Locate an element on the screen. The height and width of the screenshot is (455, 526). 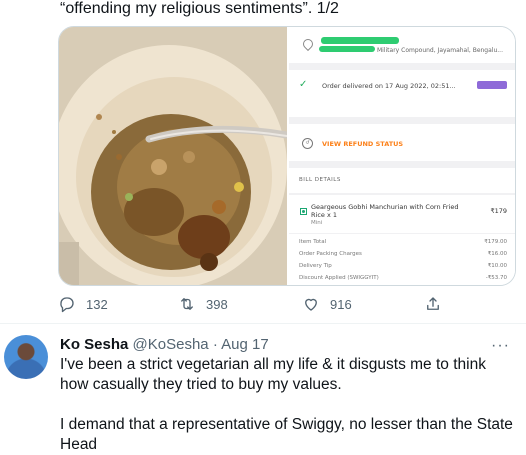
location-pin-icon is located at coordinates (308, 44).